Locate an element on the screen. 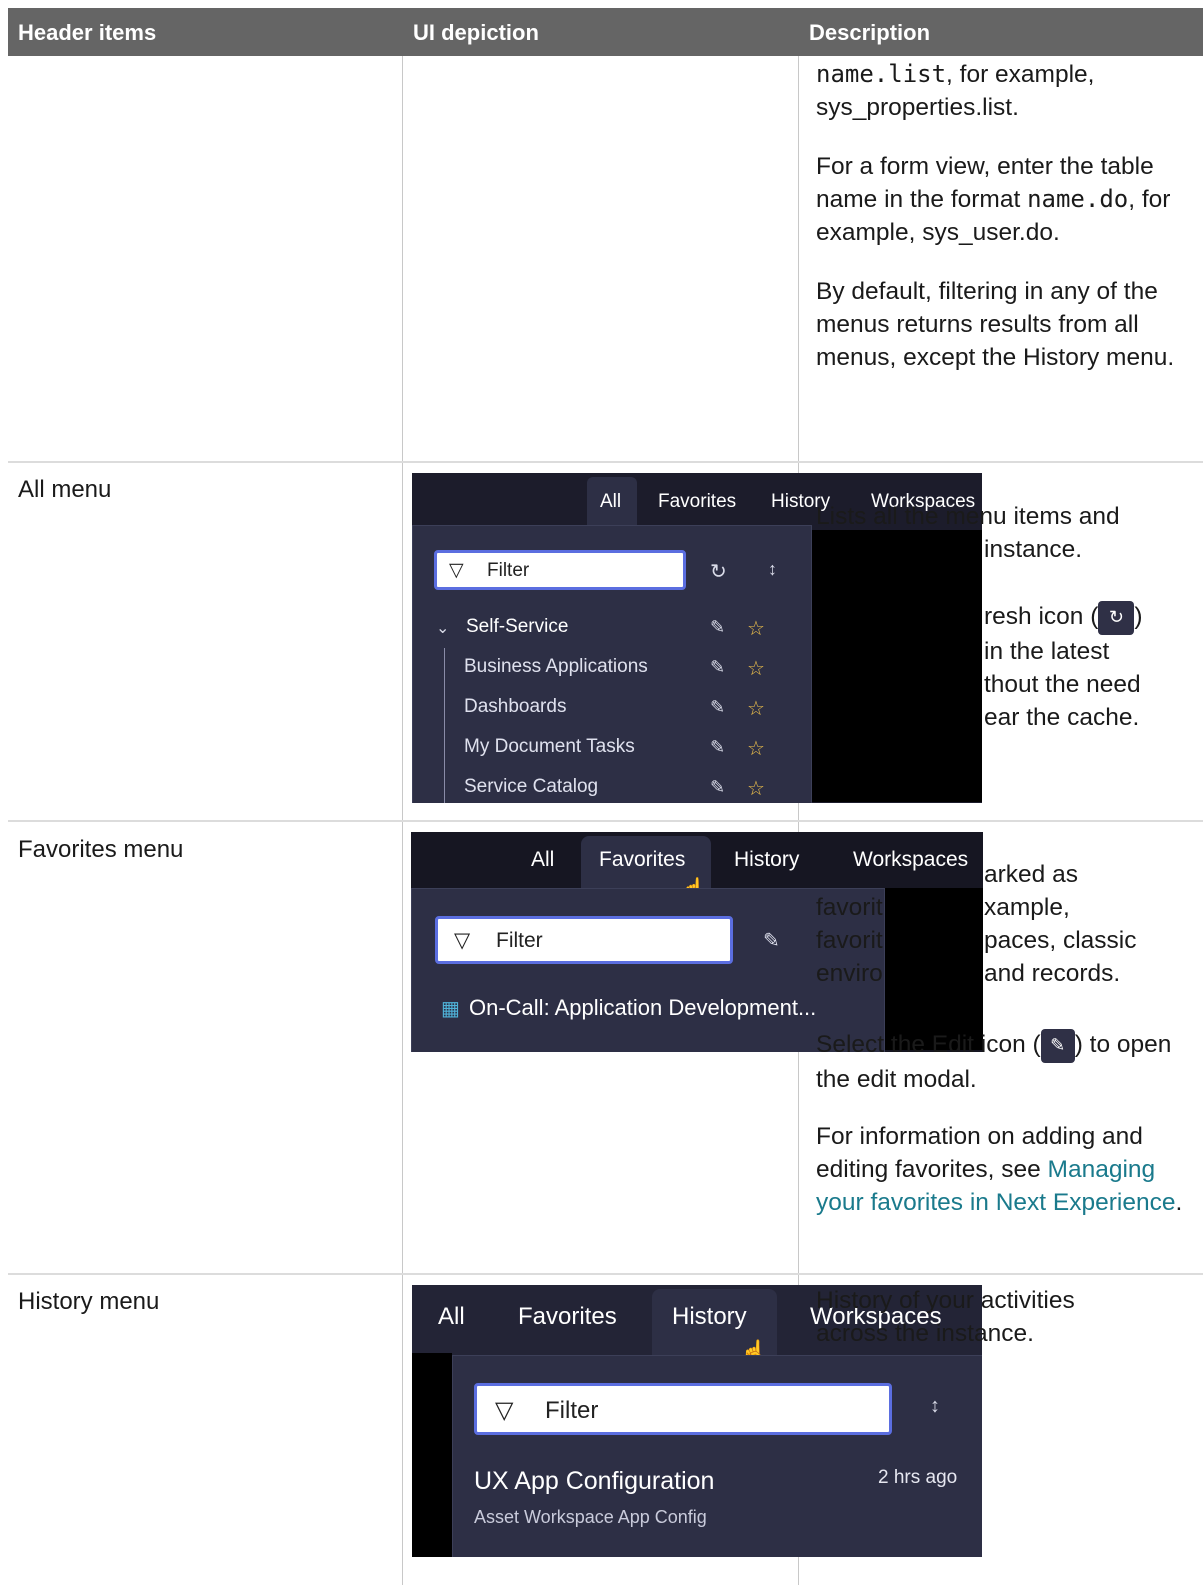 This screenshot has width=1203, height=1585. calendar-icon: ▦ is located at coordinates (450, 1009).